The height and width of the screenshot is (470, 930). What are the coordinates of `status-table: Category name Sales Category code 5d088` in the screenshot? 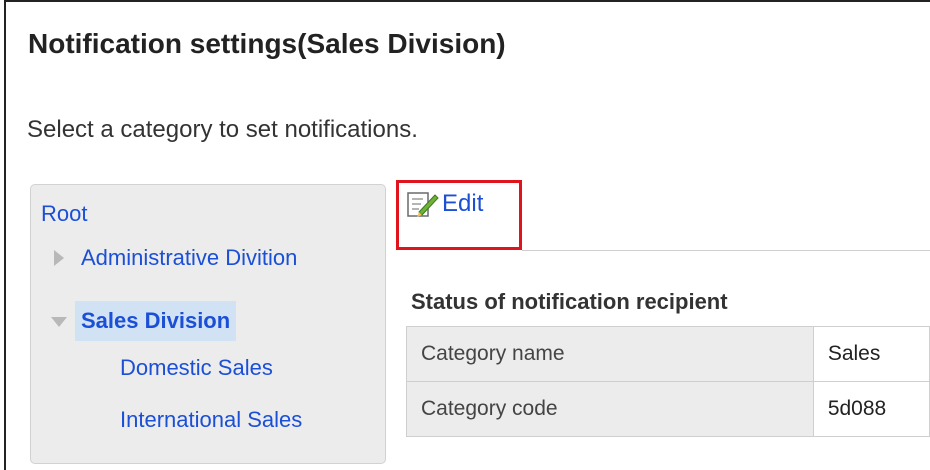 It's located at (668, 381).